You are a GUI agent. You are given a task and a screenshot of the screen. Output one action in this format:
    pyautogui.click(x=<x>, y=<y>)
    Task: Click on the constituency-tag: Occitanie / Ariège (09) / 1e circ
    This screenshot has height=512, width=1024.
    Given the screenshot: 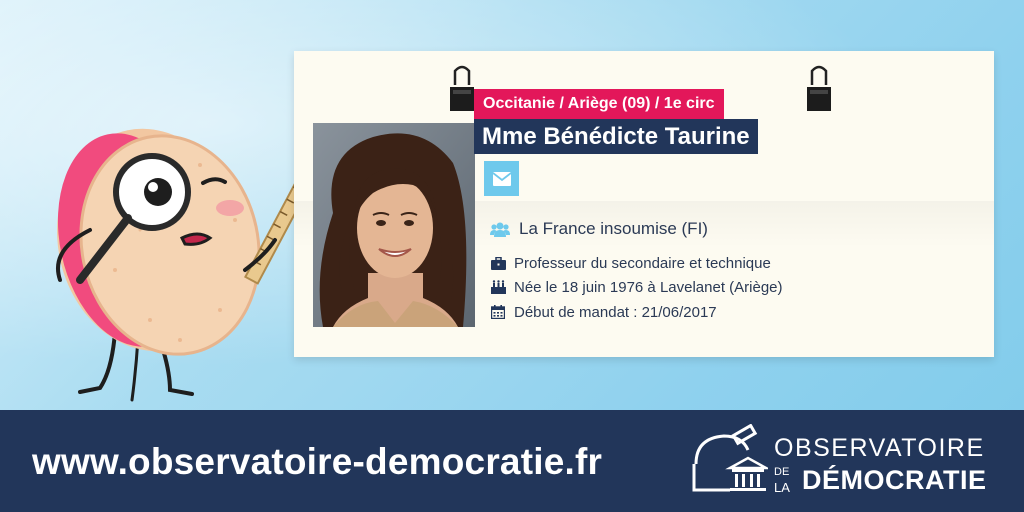 What is the action you would take?
    pyautogui.click(x=599, y=104)
    